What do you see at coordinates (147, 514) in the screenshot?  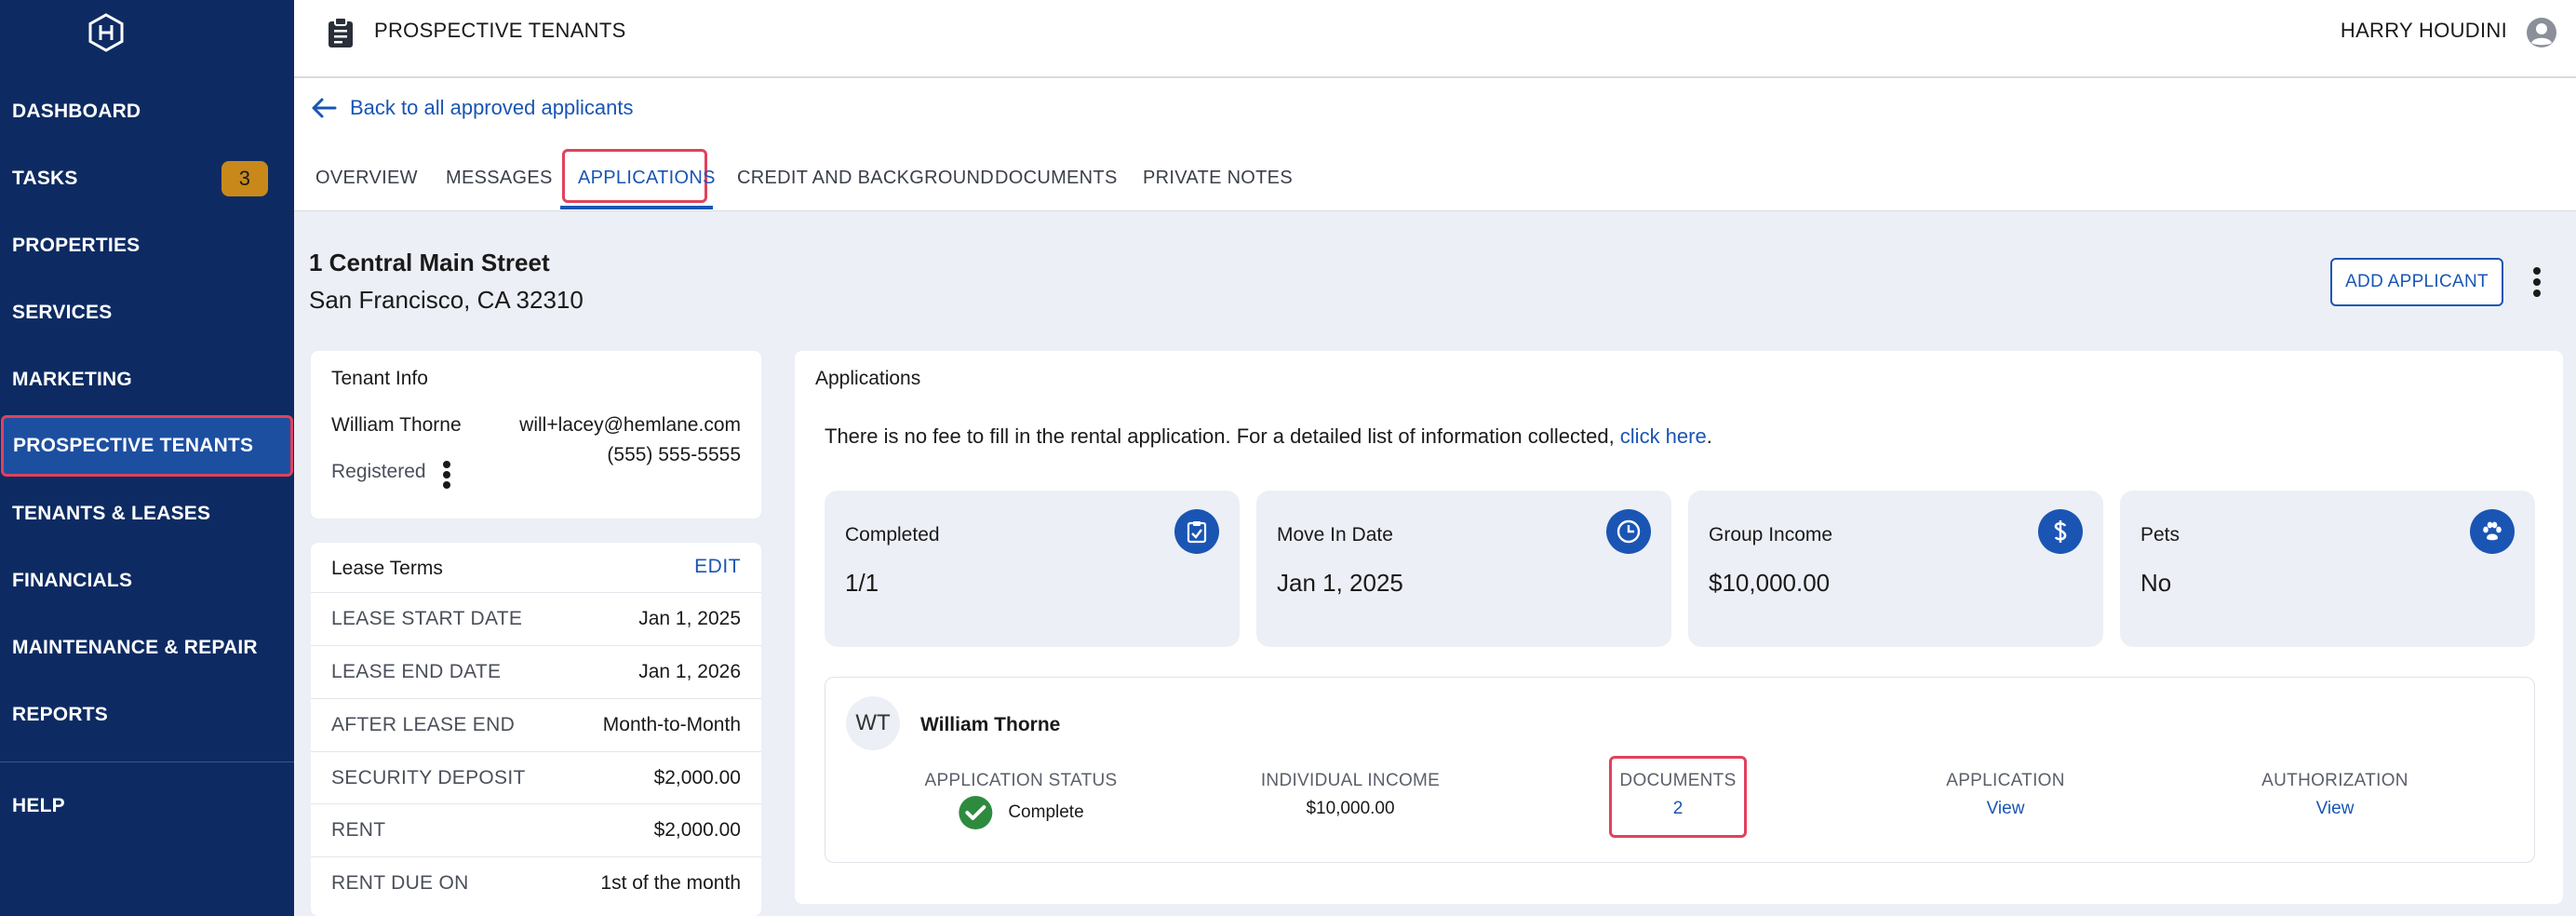 I see `sidebar-item-tenants-leases: TENANTS & LEASES` at bounding box center [147, 514].